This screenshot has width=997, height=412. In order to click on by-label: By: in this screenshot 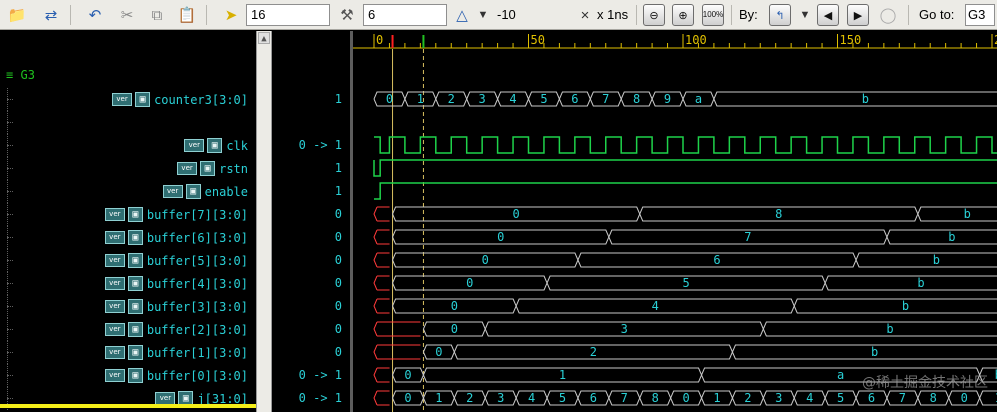, I will do `click(748, 14)`.